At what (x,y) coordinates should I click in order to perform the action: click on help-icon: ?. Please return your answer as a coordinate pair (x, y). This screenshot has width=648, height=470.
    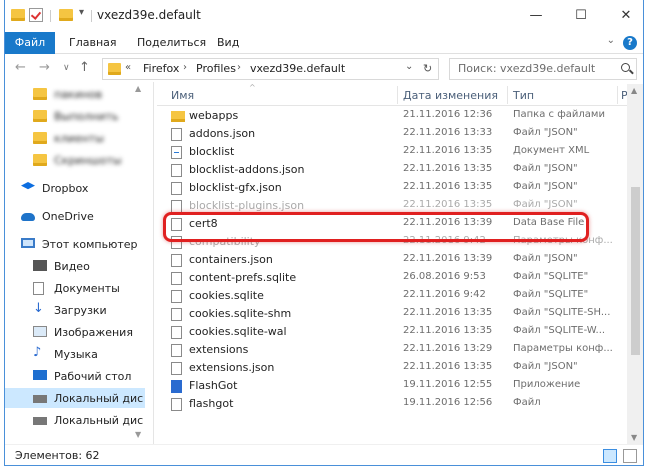
    Looking at the image, I should click on (630, 43).